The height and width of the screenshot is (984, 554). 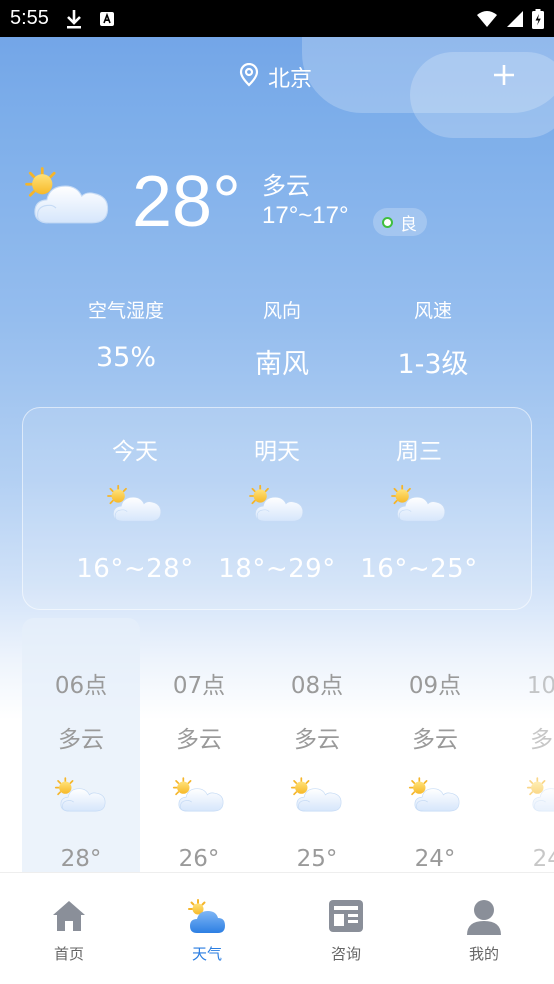 I want to click on forecast-day: 今天 16°~28°, so click(x=135, y=508).